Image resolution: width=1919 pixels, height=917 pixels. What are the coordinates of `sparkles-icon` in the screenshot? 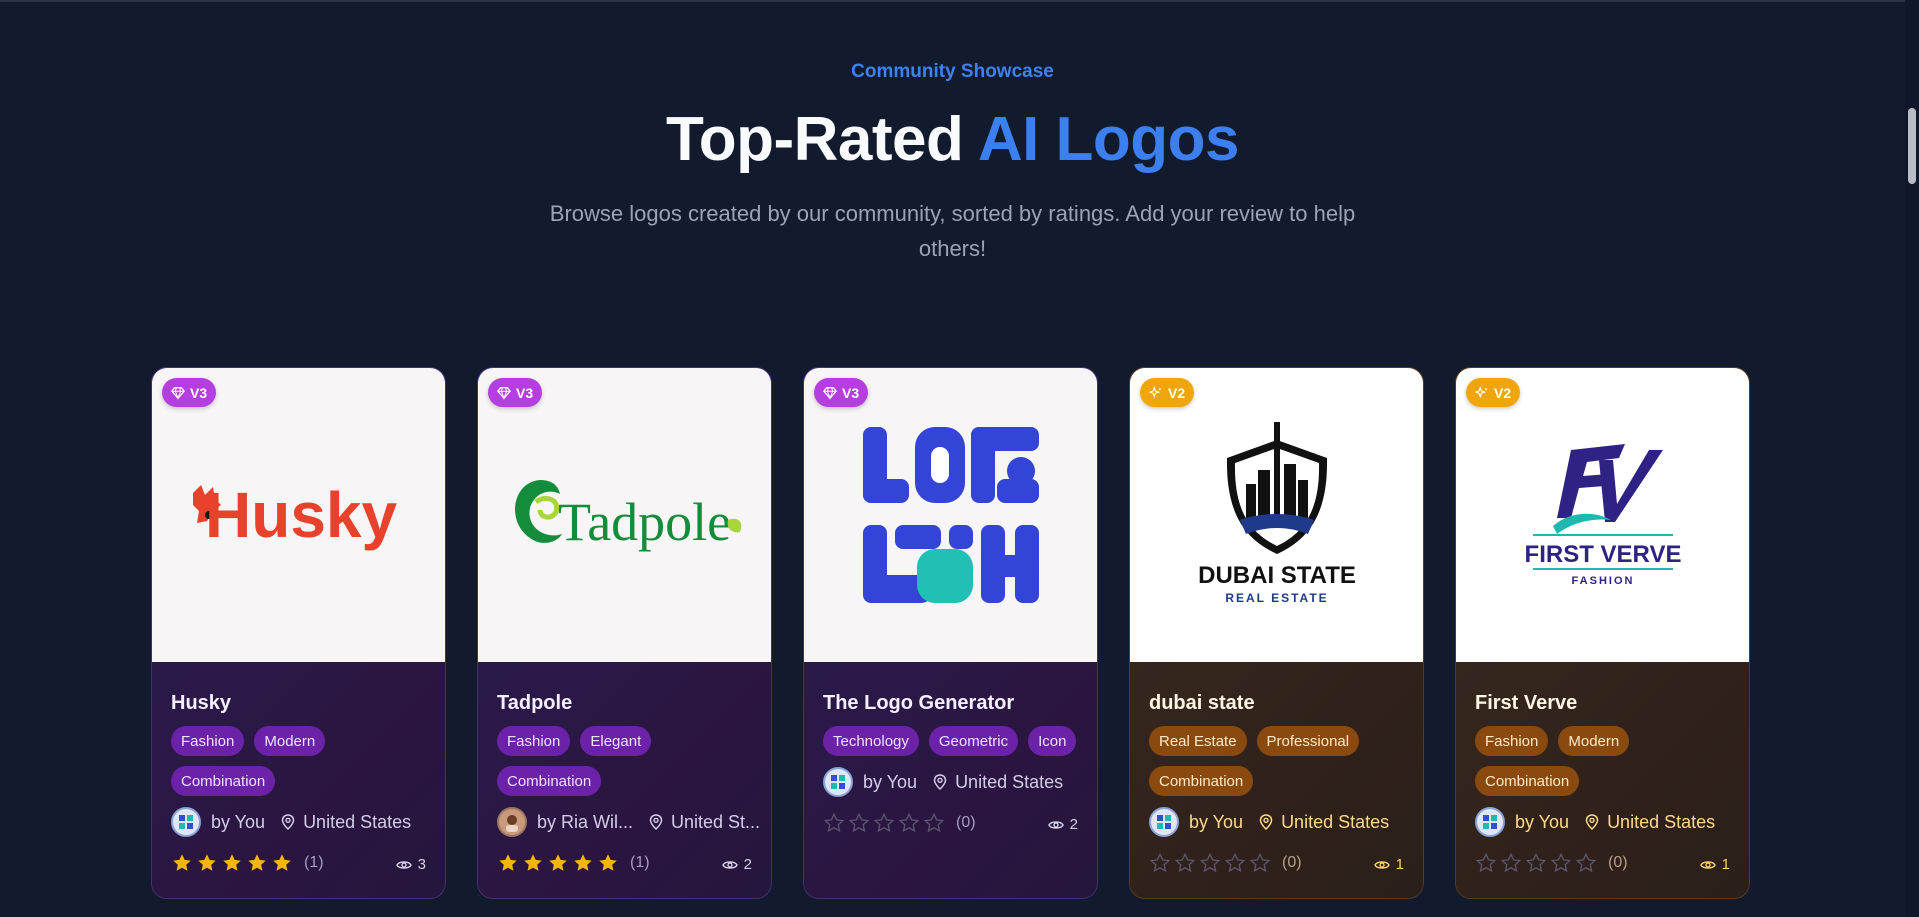 It's located at (1481, 391).